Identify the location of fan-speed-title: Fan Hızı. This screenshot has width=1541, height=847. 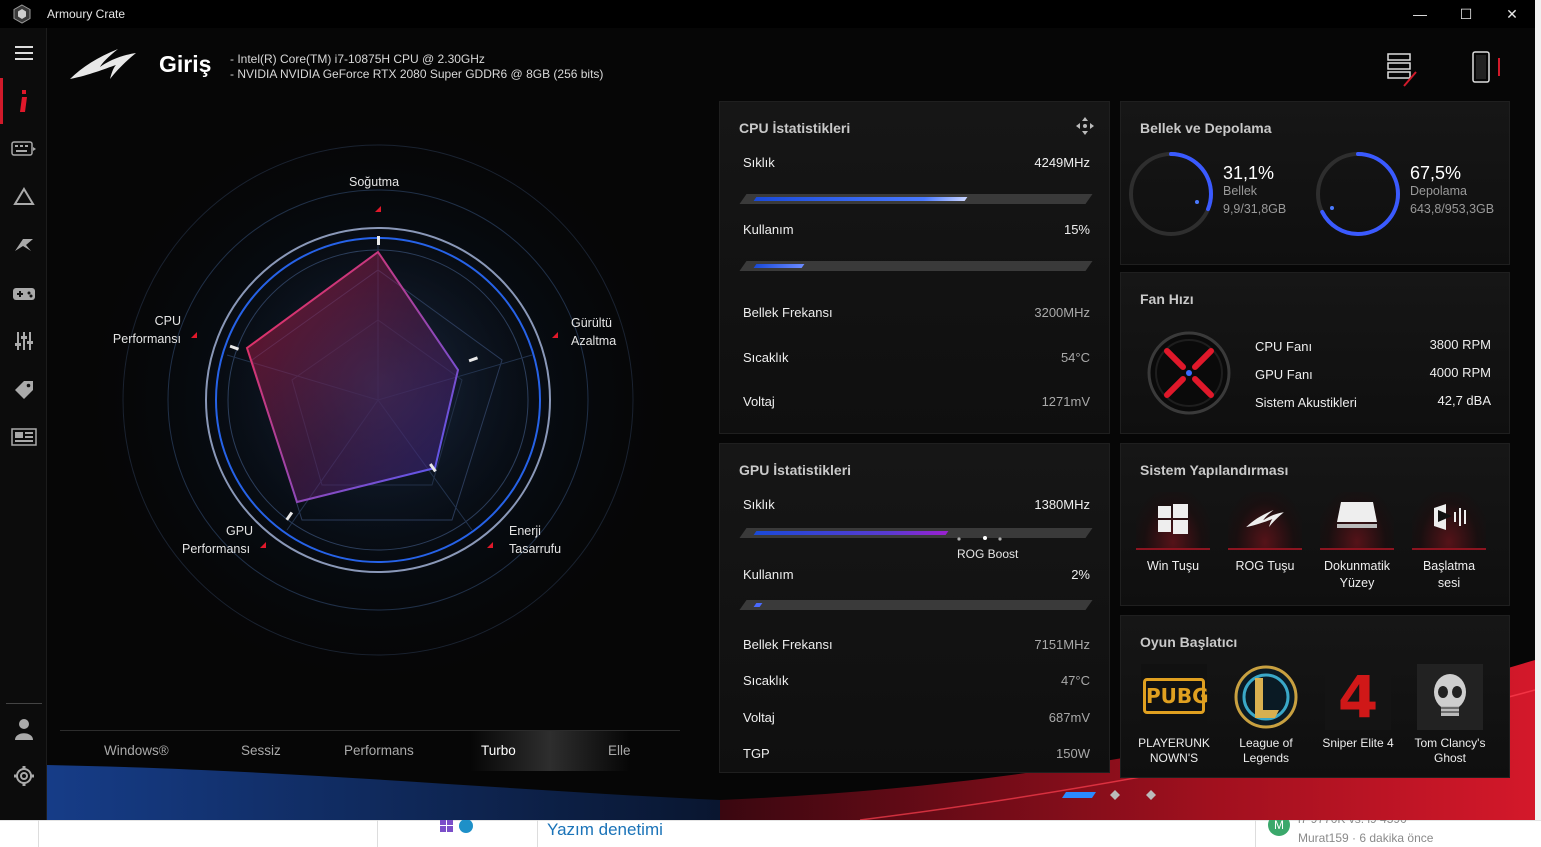
(1167, 299).